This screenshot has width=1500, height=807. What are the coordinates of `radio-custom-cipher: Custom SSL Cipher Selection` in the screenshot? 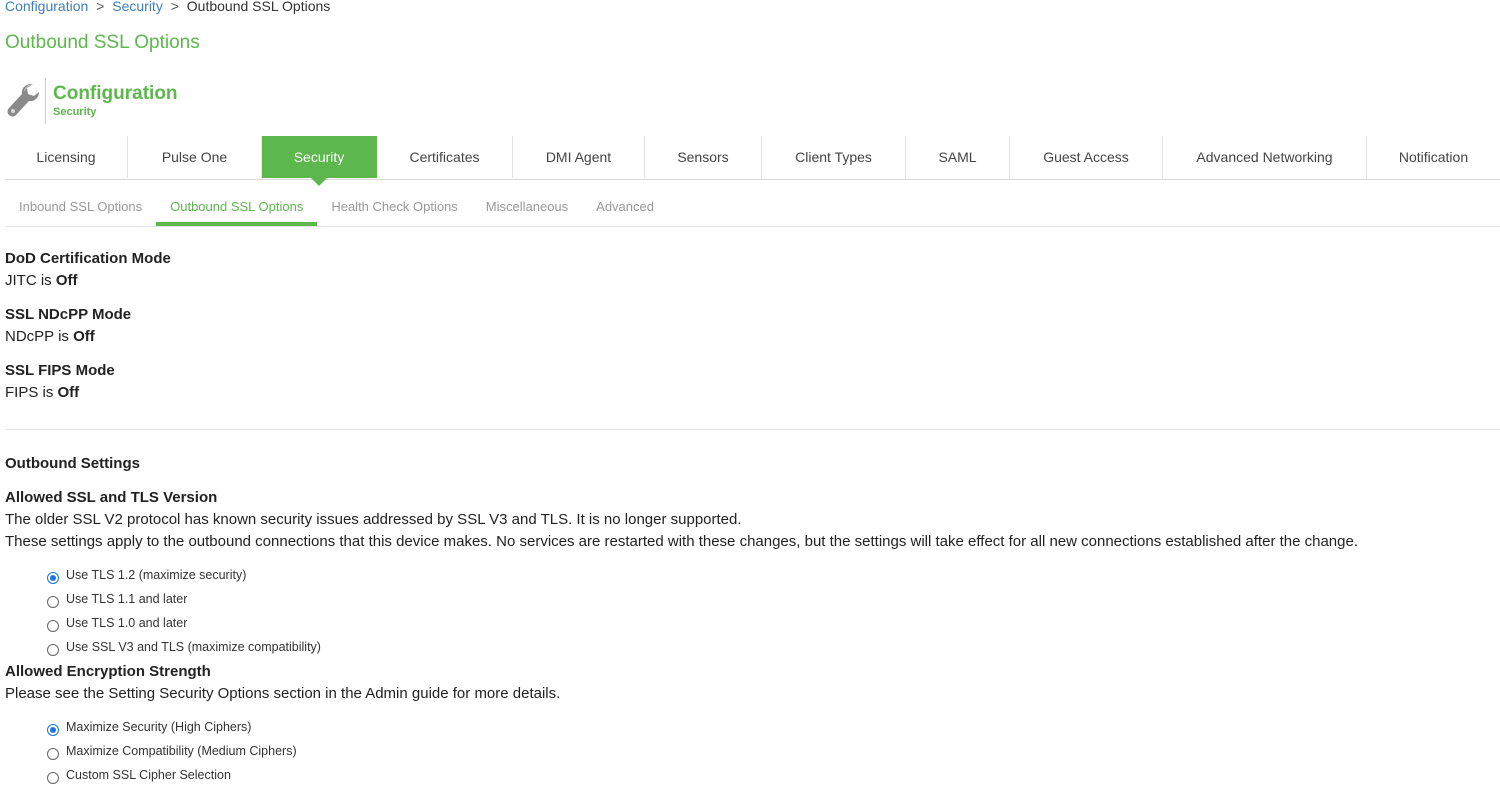 It's located at (139, 775).